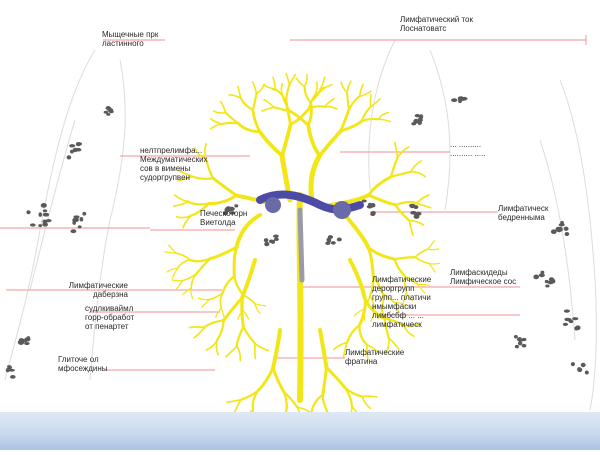 The width and height of the screenshot is (600, 455). I want to click on label-right-1: Лимфатическ бедренныма, so click(523, 213).